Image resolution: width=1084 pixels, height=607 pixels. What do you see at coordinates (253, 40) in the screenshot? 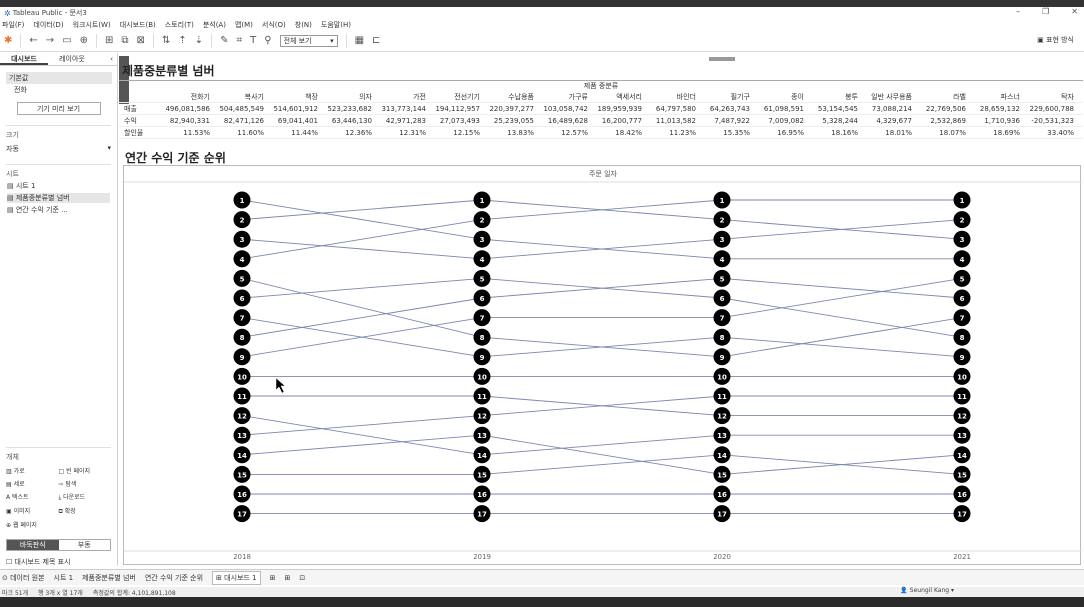
I see `label-icon: T` at bounding box center [253, 40].